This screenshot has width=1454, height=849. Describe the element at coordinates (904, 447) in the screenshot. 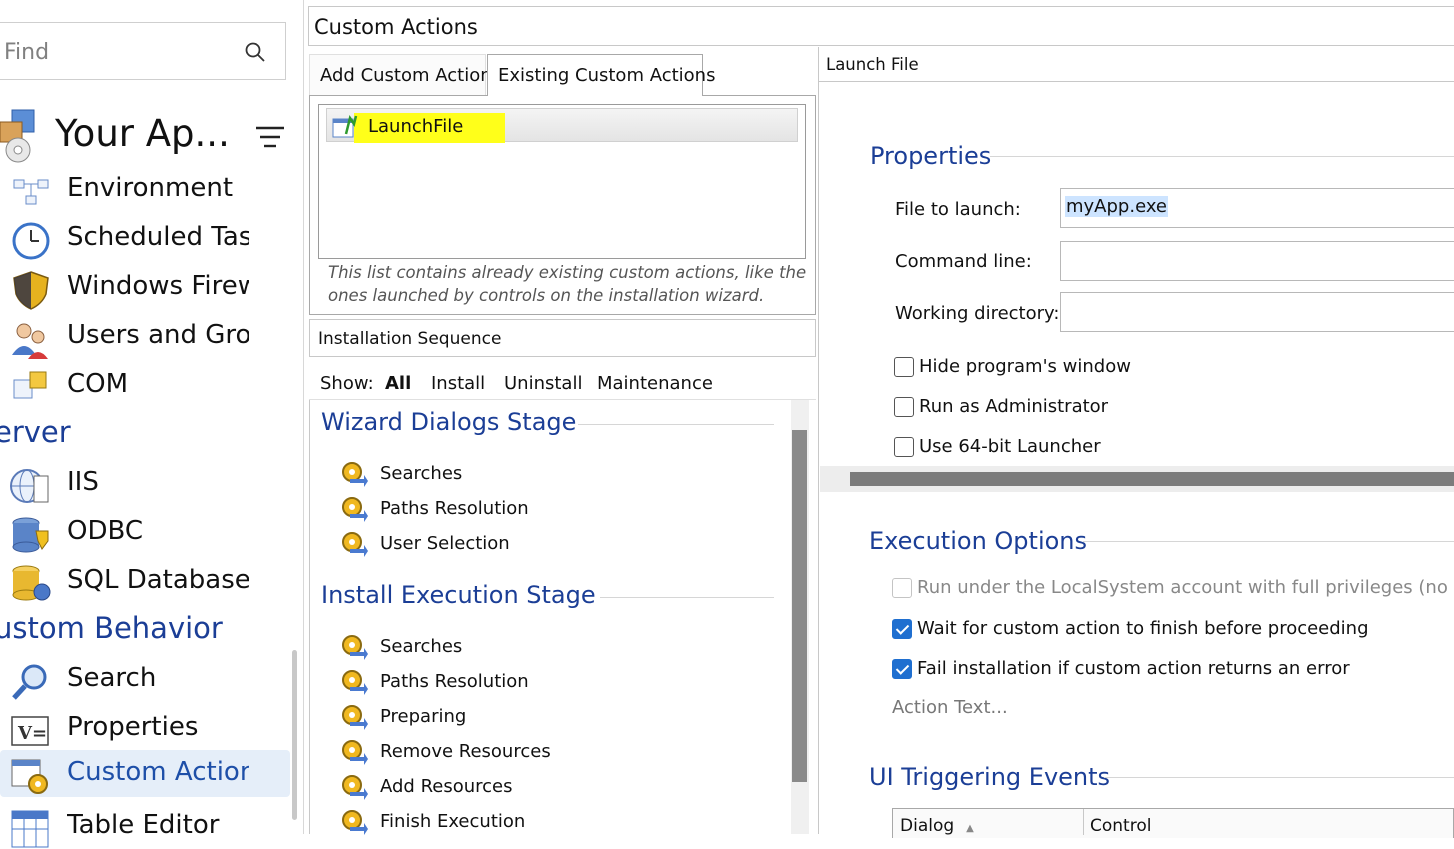

I see `use-64bit-checkbox` at that location.